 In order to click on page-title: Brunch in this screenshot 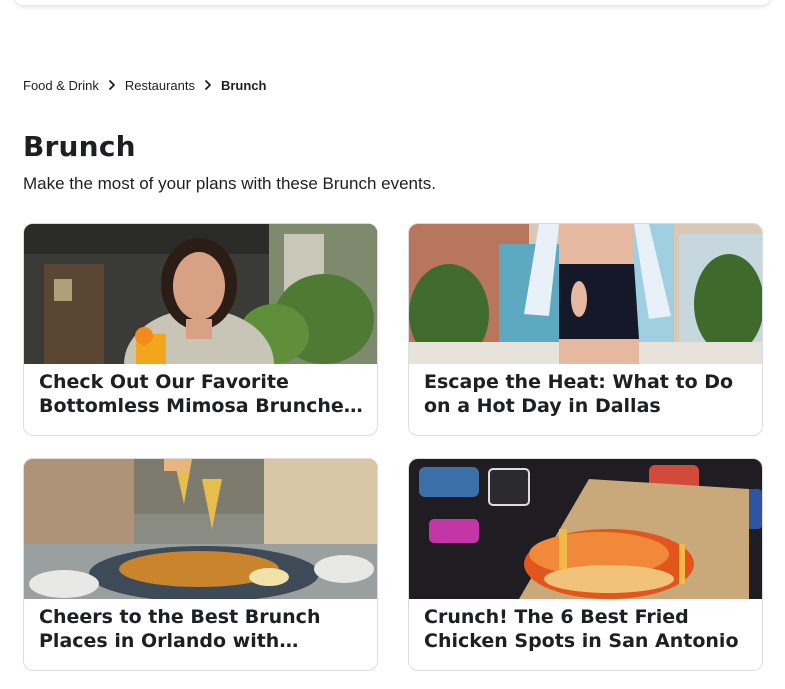, I will do `click(79, 146)`.